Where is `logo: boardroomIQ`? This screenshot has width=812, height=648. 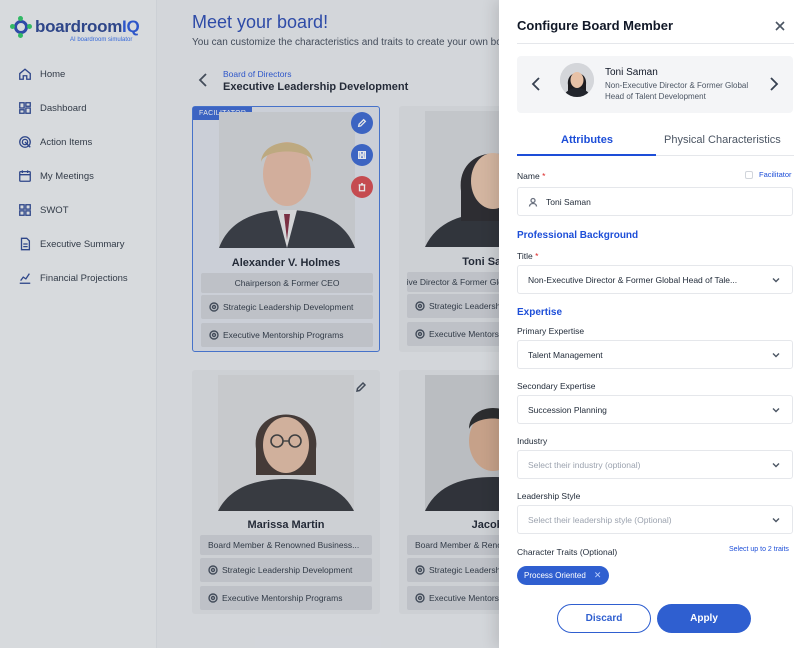
logo: boardroomIQ is located at coordinates (75, 27).